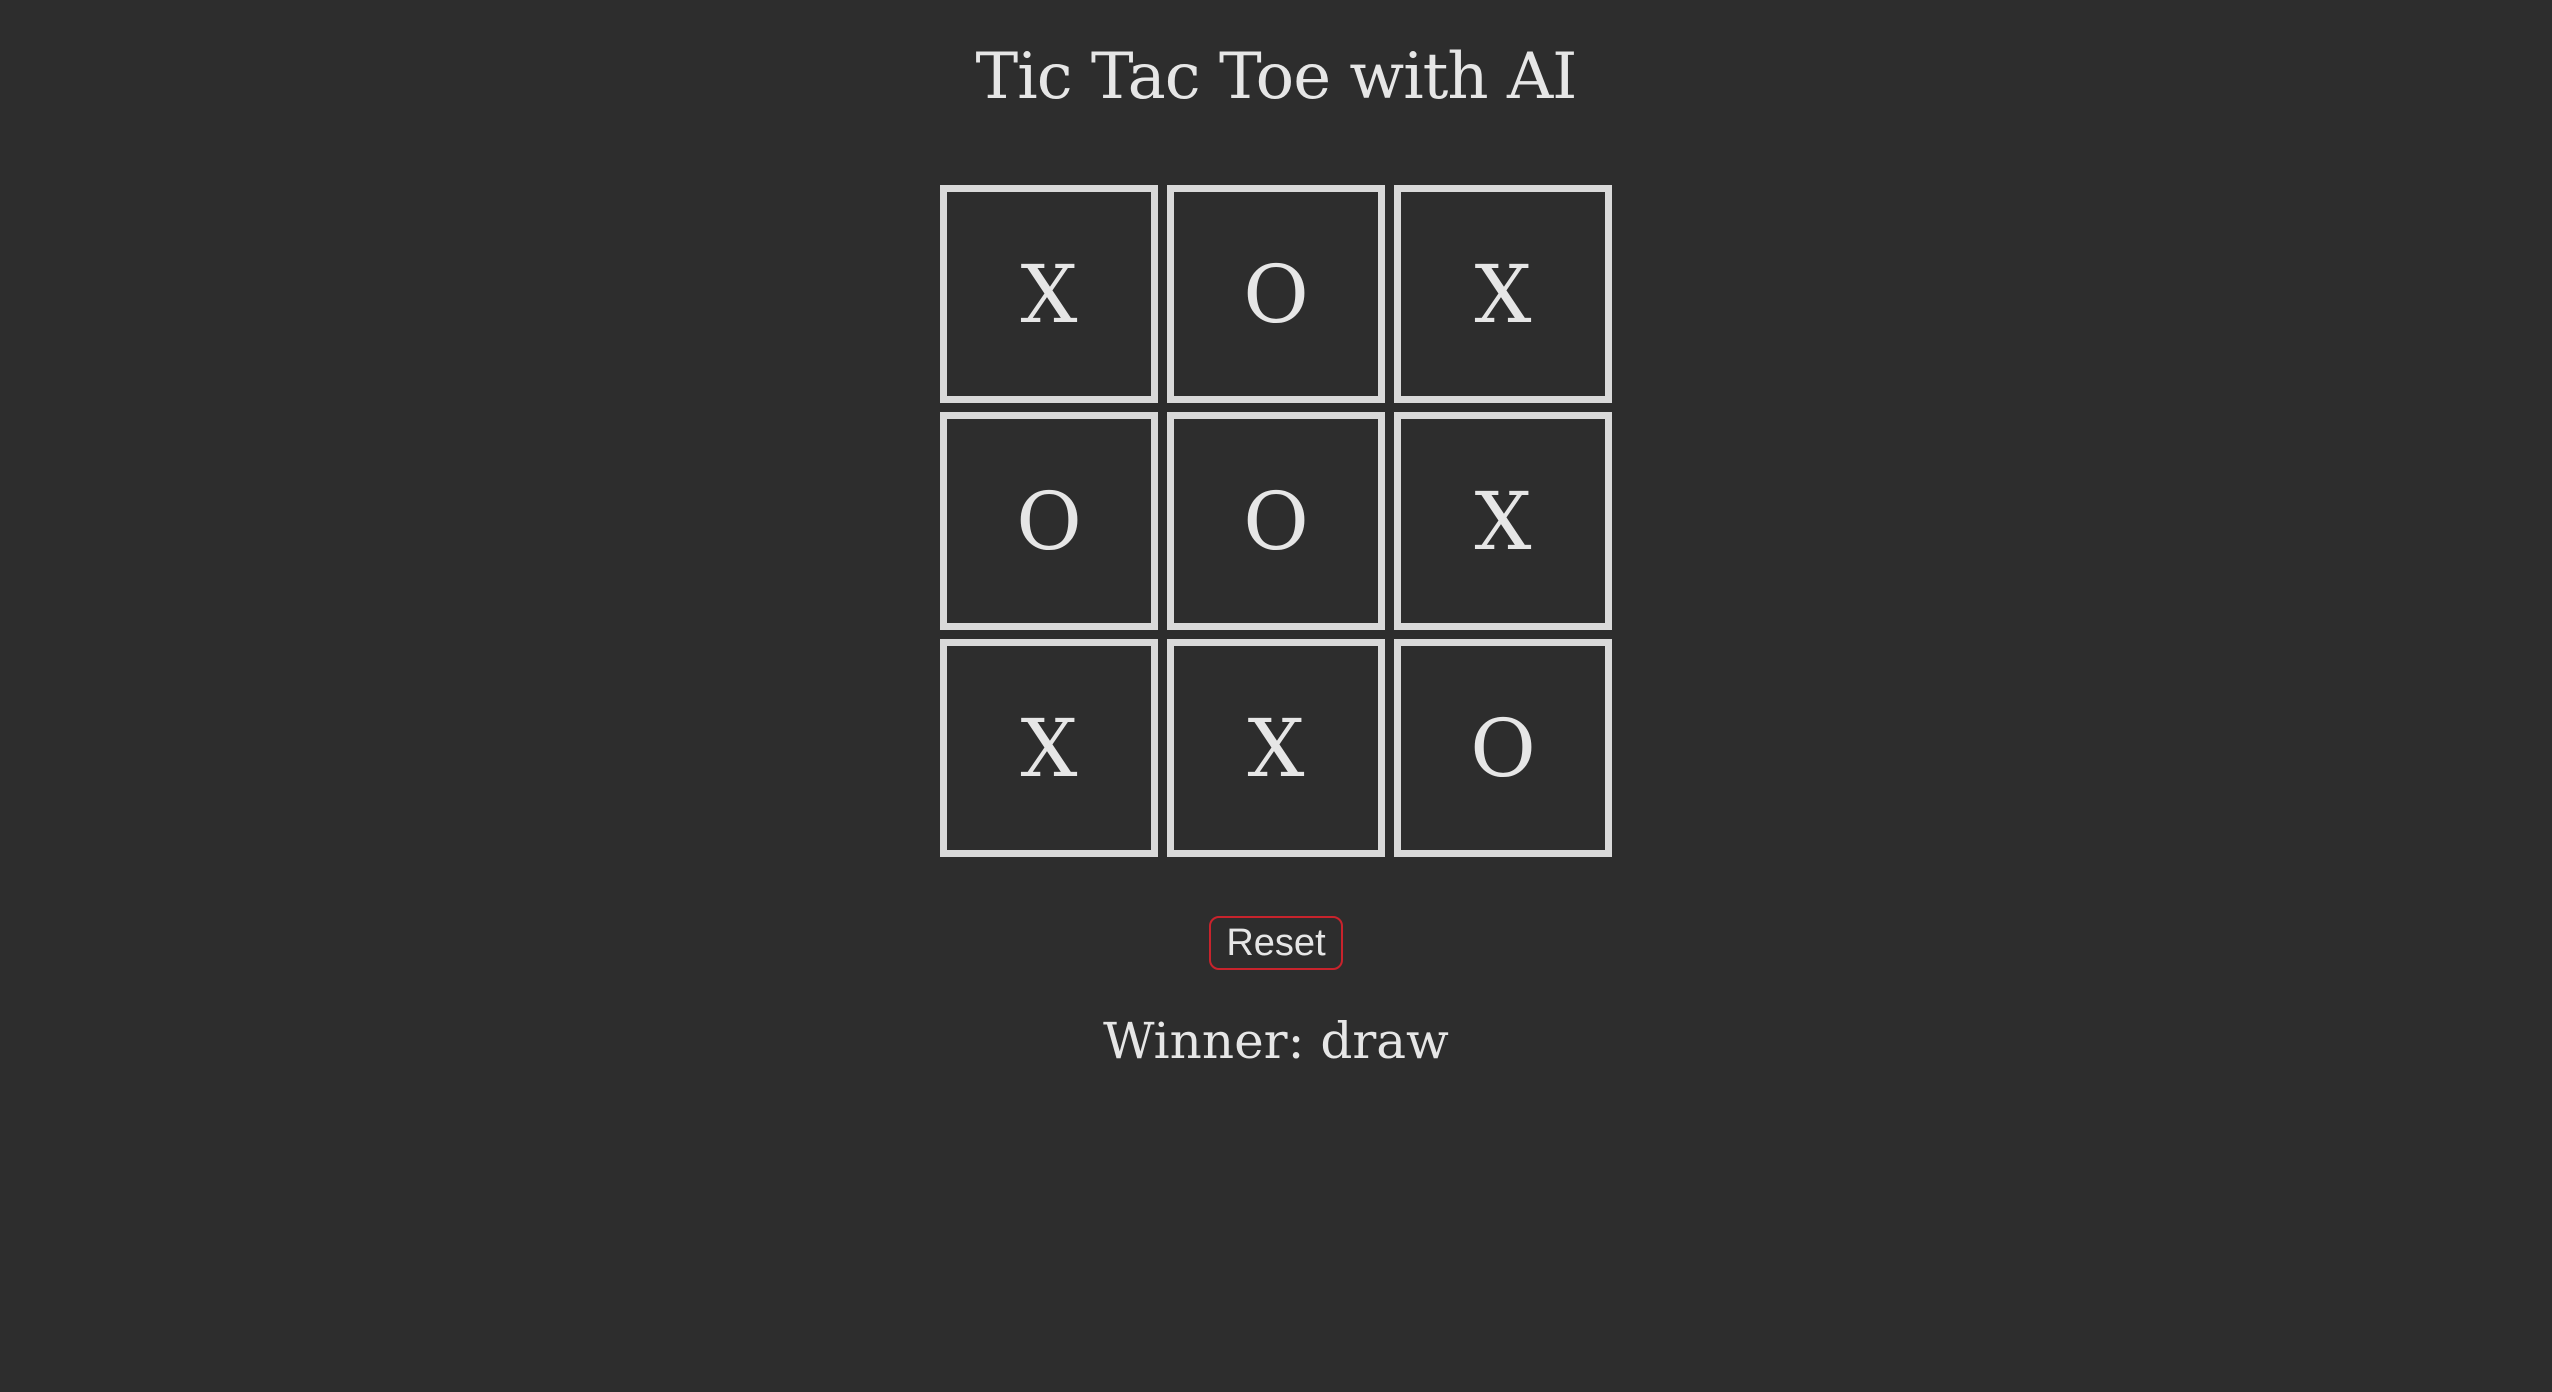 This screenshot has height=1392, width=2552. Describe the element at coordinates (1503, 294) in the screenshot. I see `board-cell-2: X` at that location.